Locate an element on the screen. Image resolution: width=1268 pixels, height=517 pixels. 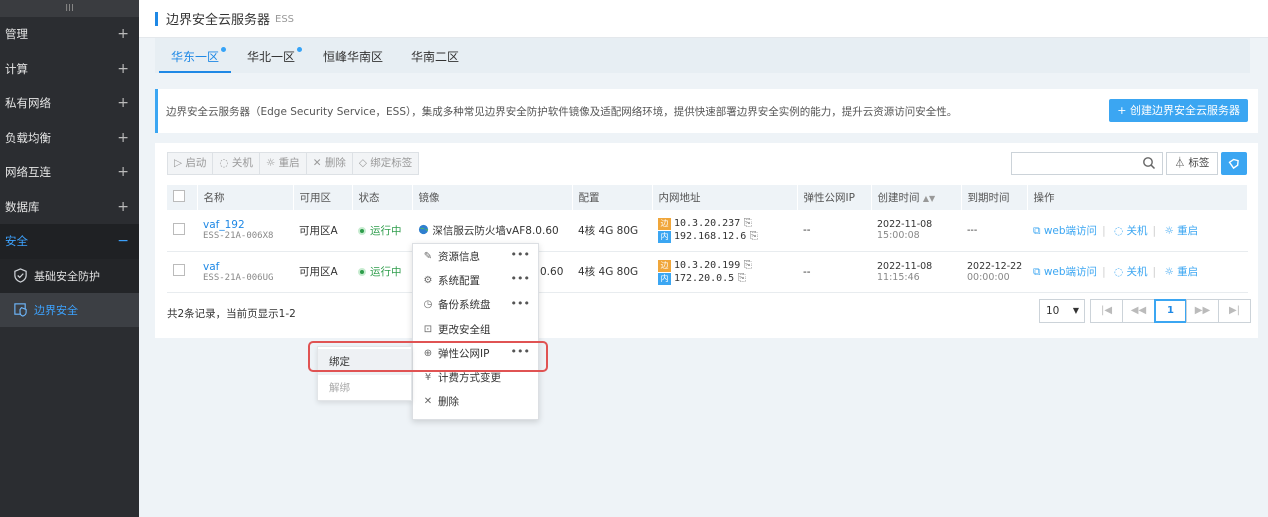
tag-filter-button: ⏃ 标签 is located at coordinates (1192, 163).